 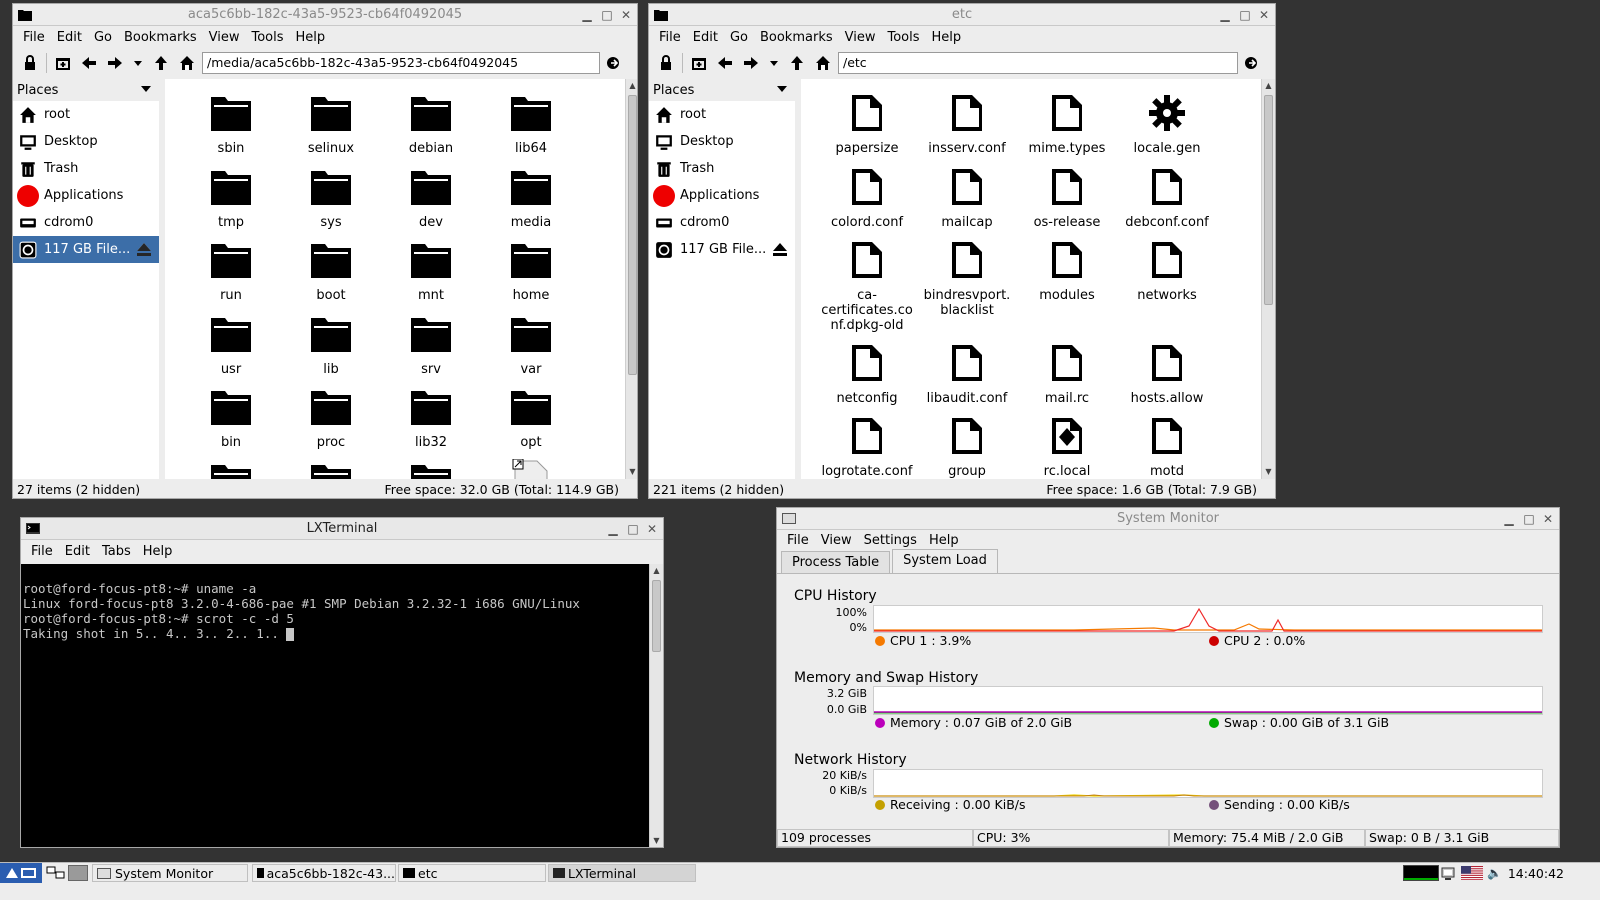 I want to click on file-item-usr: usr, so click(x=231, y=343).